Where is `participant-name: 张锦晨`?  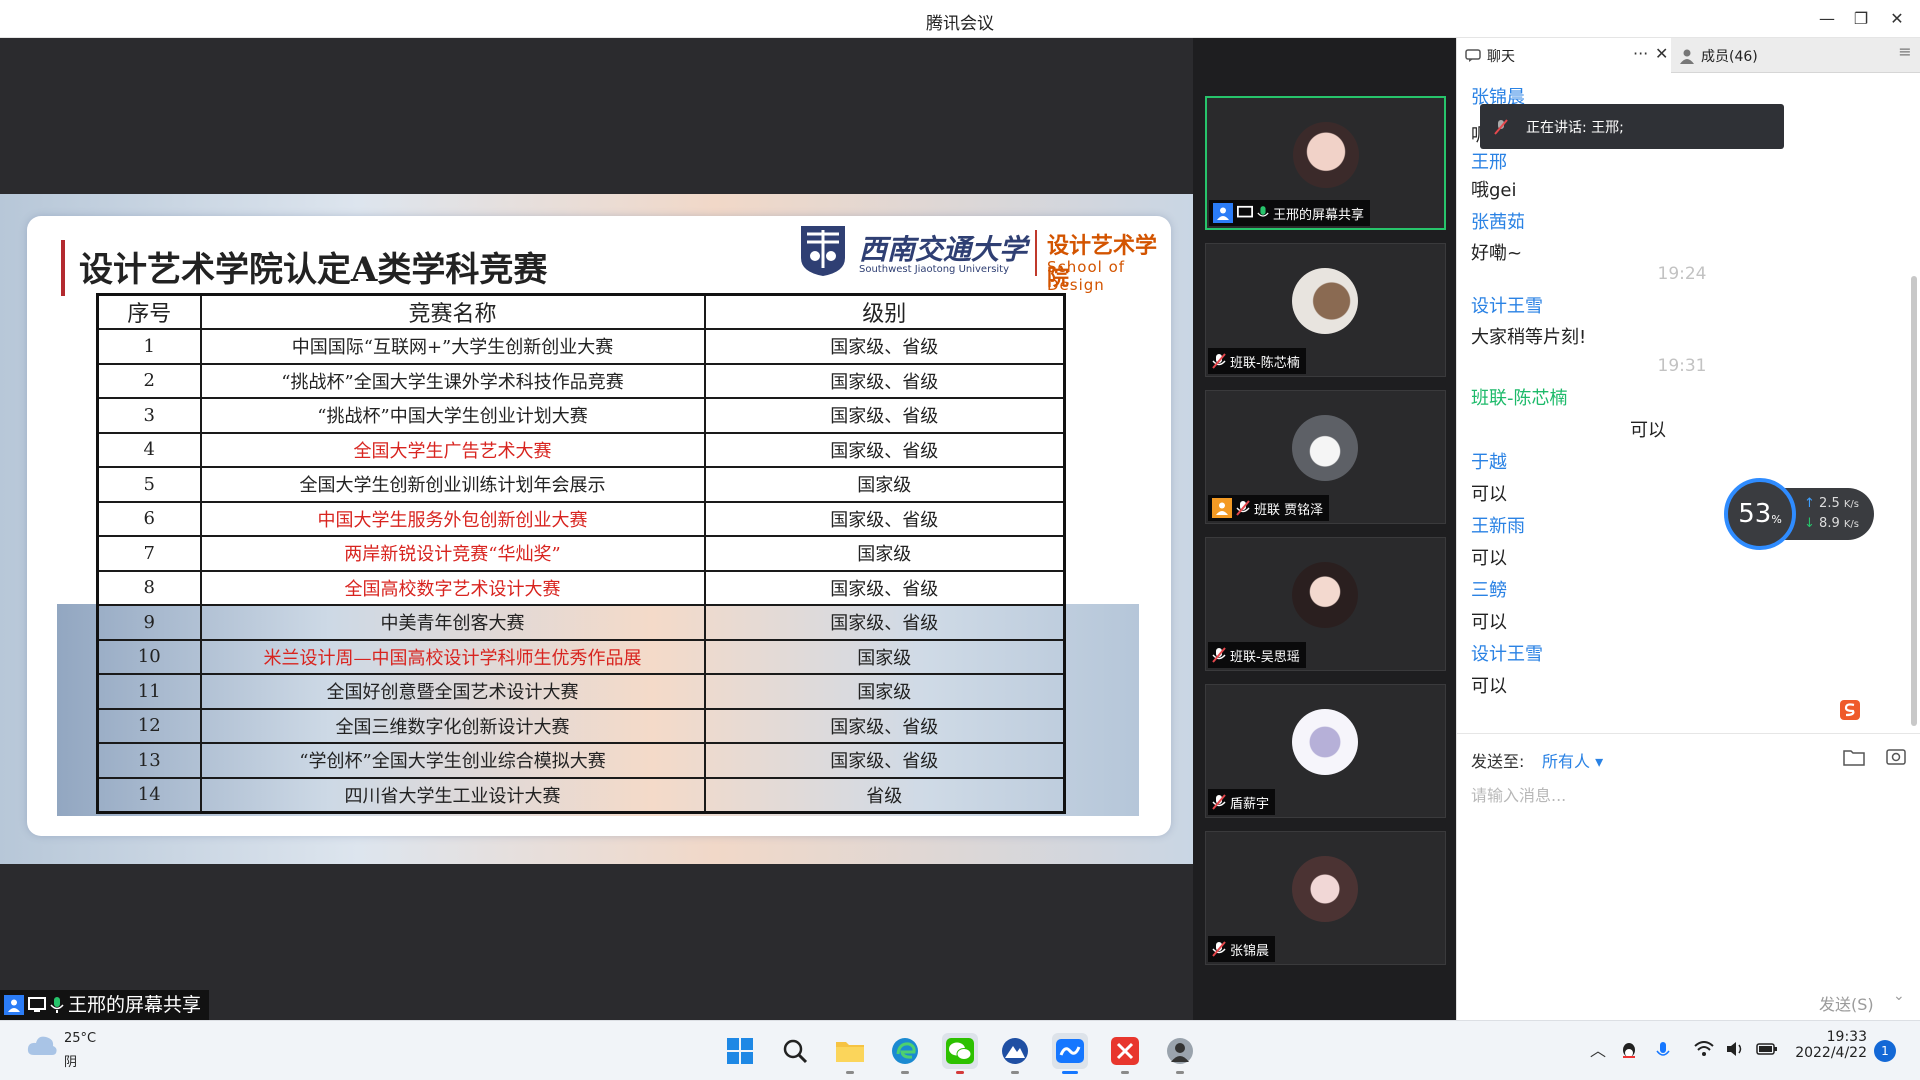
participant-name: 张锦晨 is located at coordinates (1250, 951).